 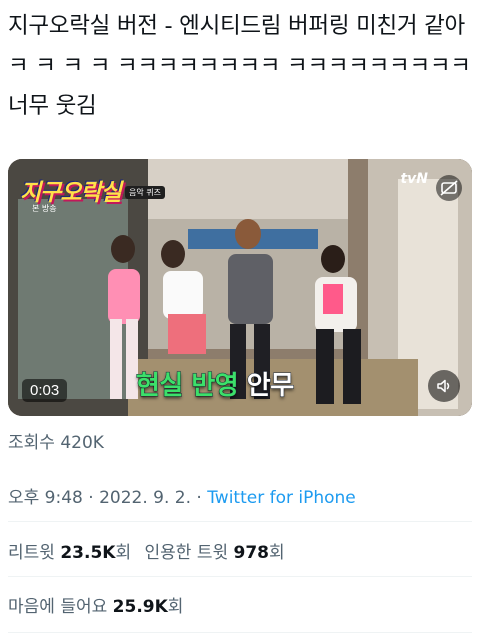 What do you see at coordinates (145, 498) in the screenshot?
I see `tweet-date: 2022. 9. 2.` at bounding box center [145, 498].